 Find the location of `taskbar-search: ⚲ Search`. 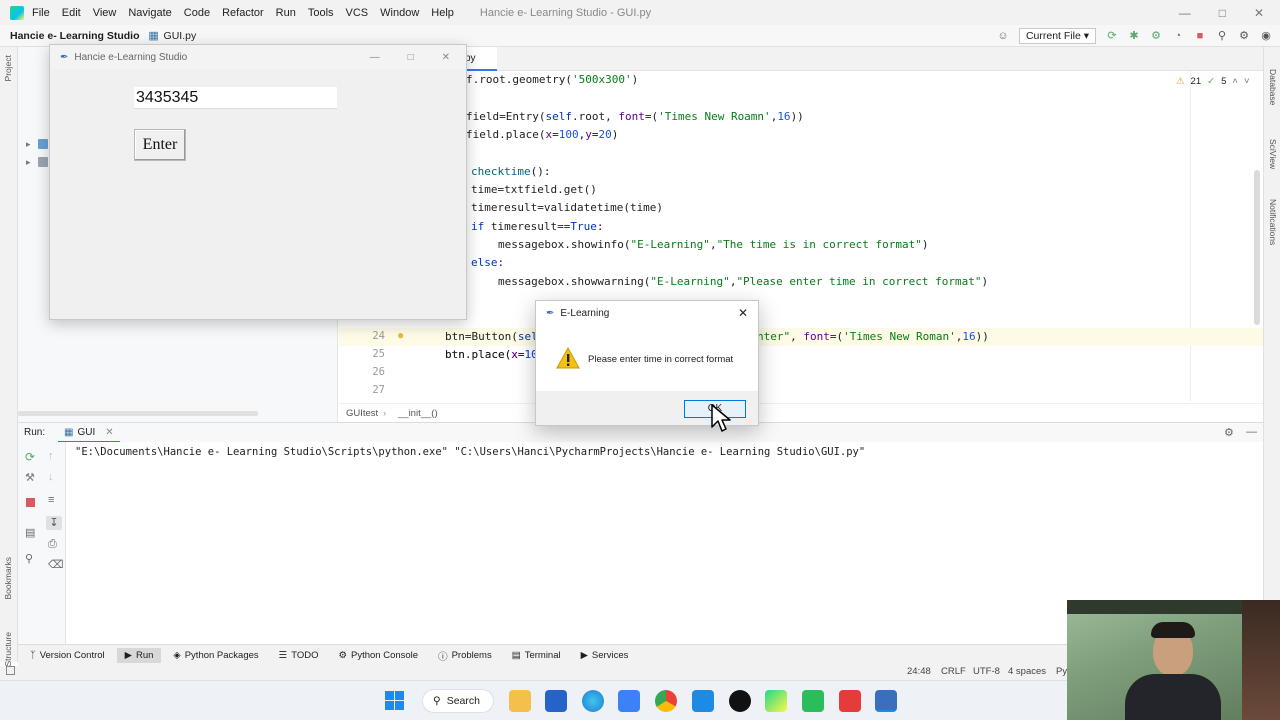

taskbar-search: ⚲ Search is located at coordinates (458, 701).